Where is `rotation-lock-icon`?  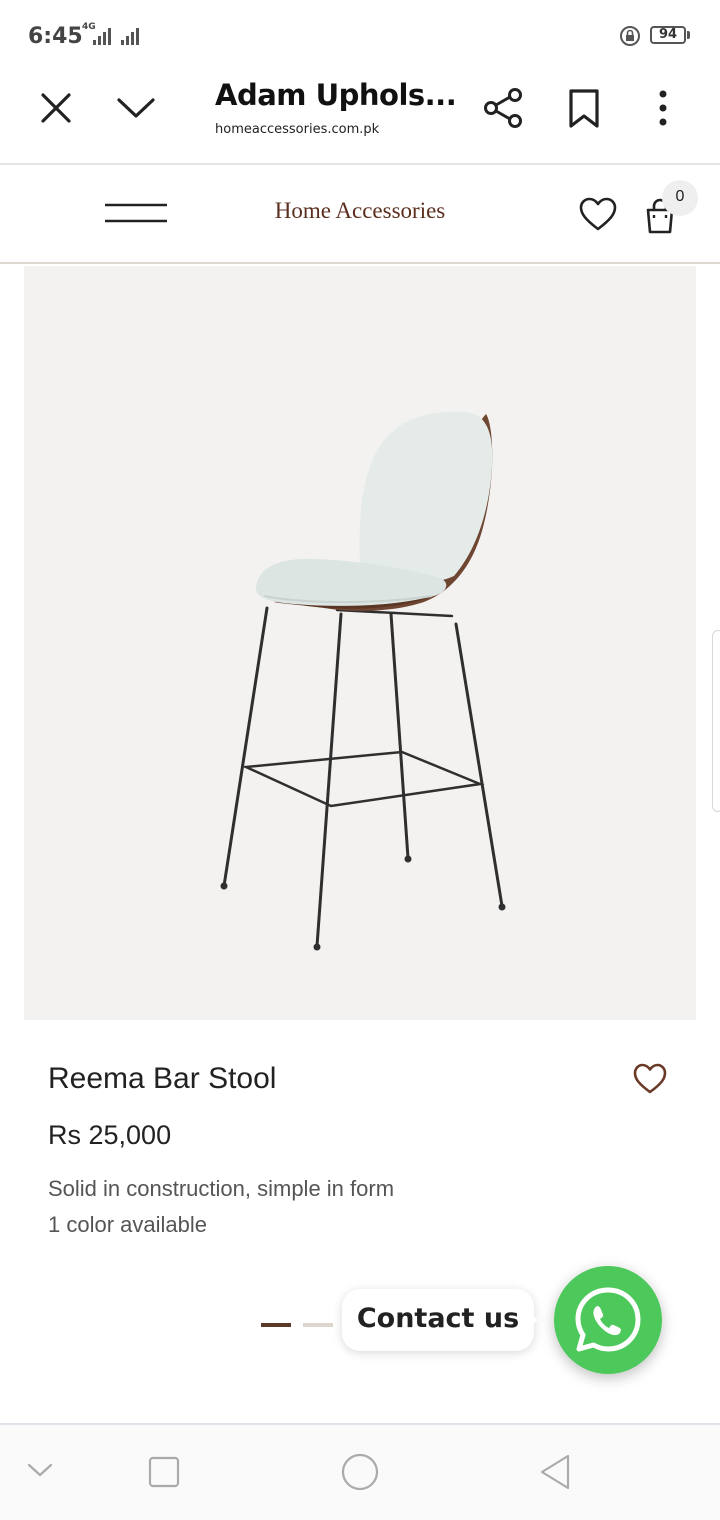
rotation-lock-icon is located at coordinates (630, 36).